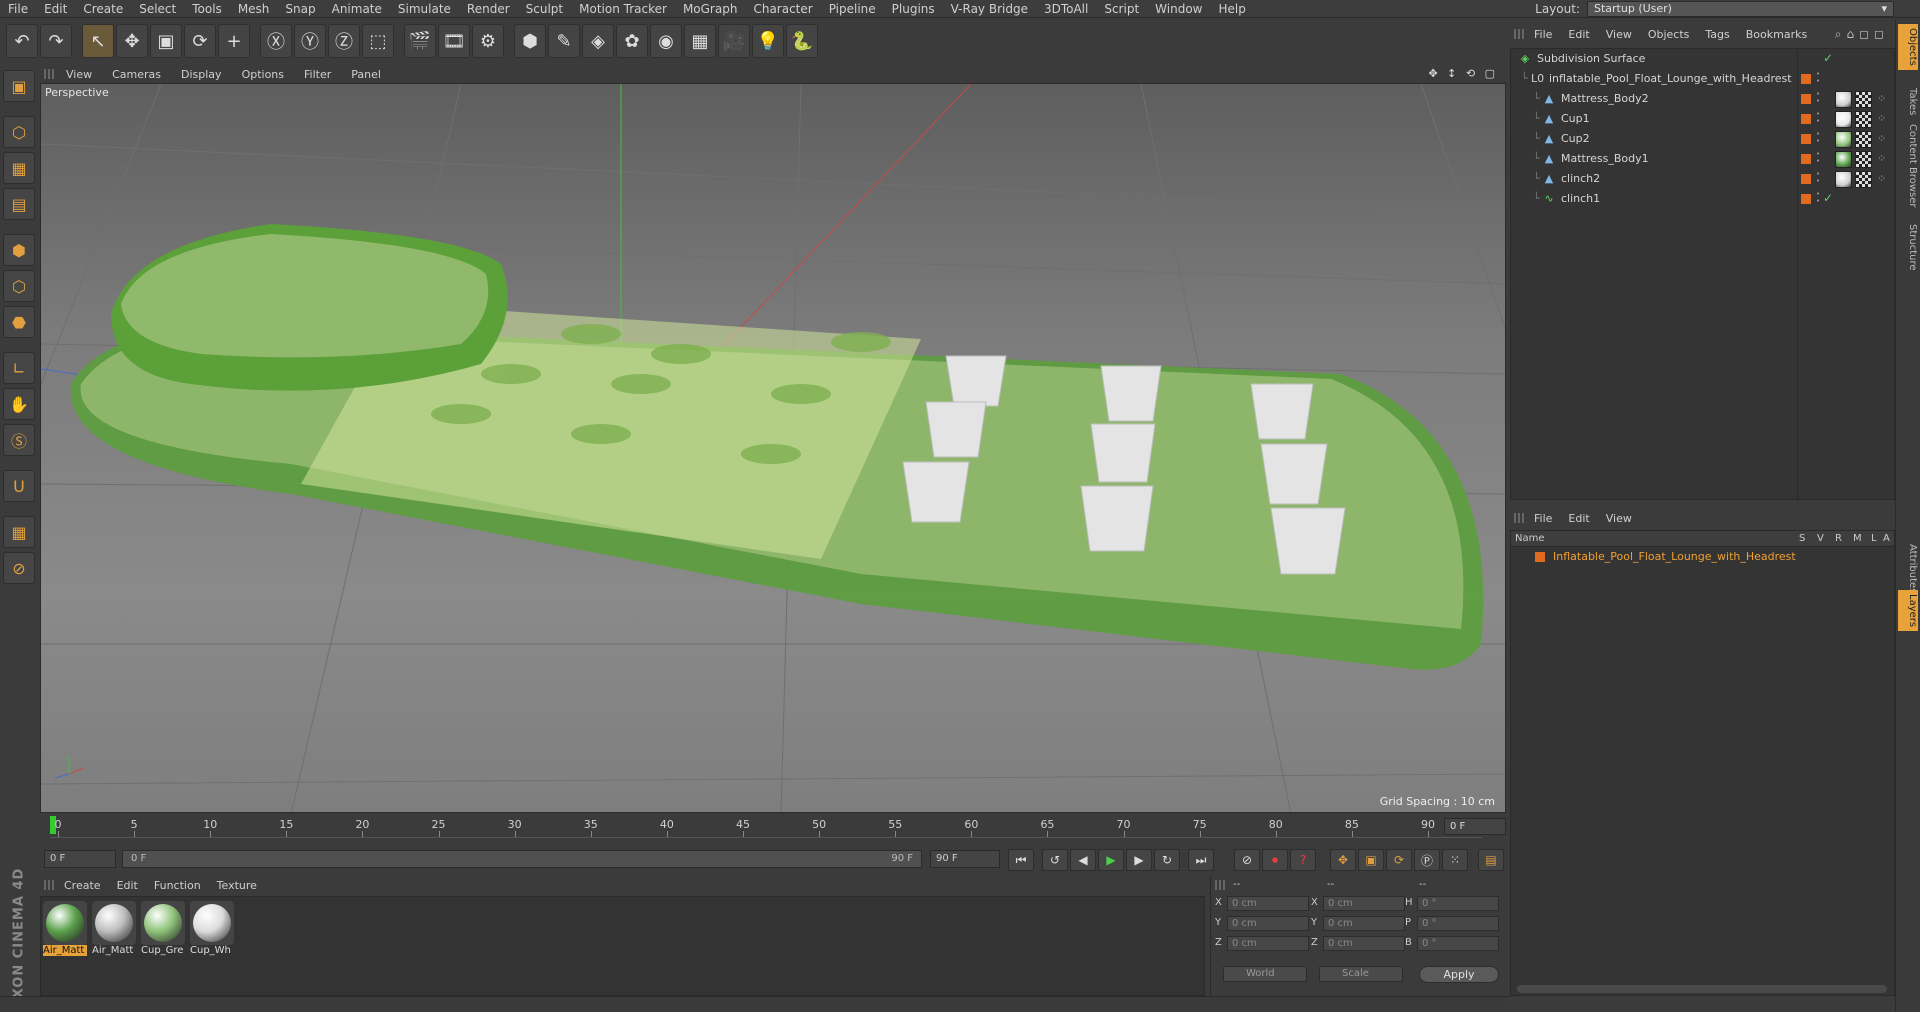  I want to click on material-swatch: Air_Matt, so click(115, 929).